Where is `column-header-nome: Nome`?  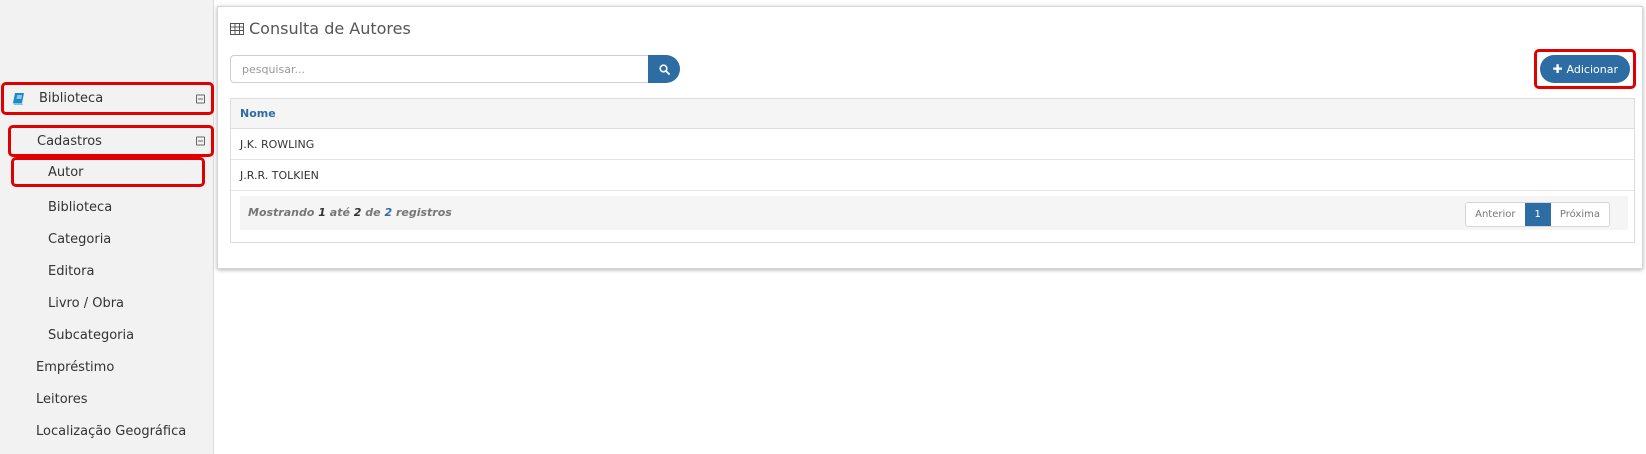 column-header-nome: Nome is located at coordinates (932, 114).